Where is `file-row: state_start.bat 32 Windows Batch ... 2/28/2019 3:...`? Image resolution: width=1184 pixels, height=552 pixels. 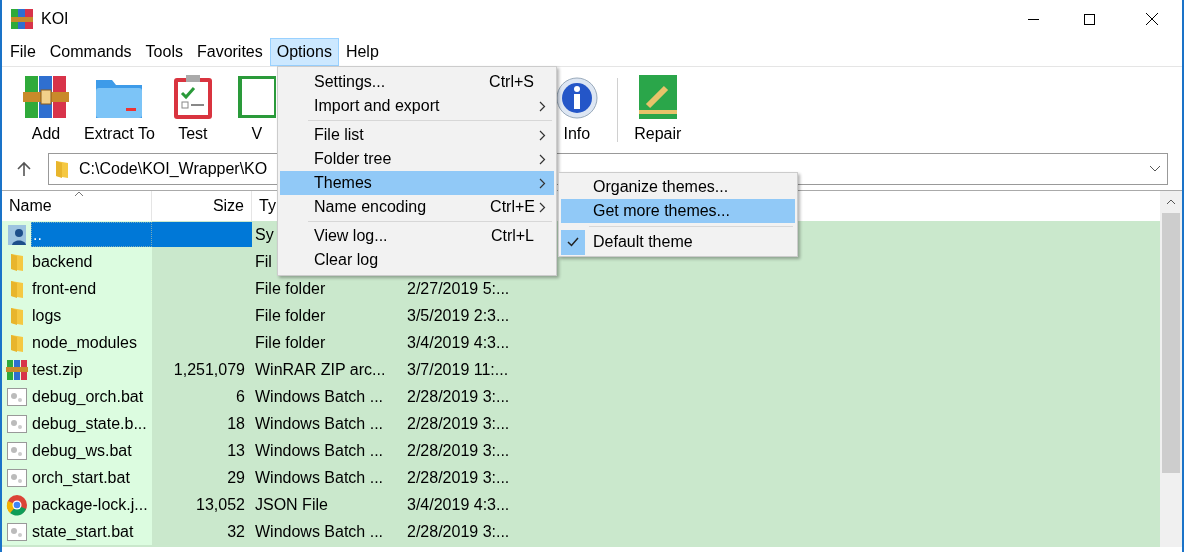
file-row: state_start.bat 32 Windows Batch ... 2/28/2019 3:... is located at coordinates (581, 531).